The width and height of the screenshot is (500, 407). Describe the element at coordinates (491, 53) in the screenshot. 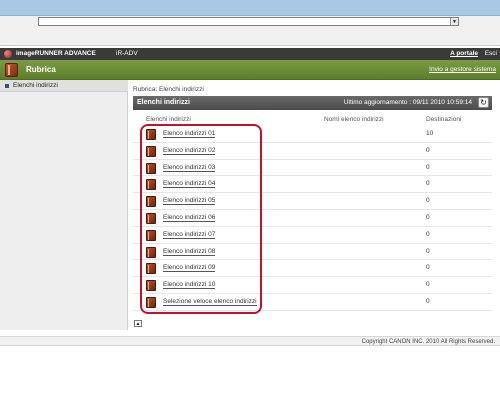

I see `exit-link: Esci` at that location.